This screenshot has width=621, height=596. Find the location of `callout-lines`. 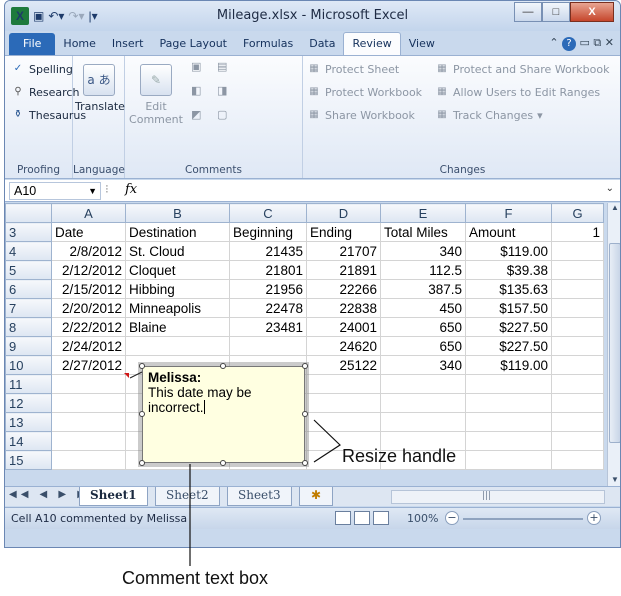

callout-lines is located at coordinates (235, 468).